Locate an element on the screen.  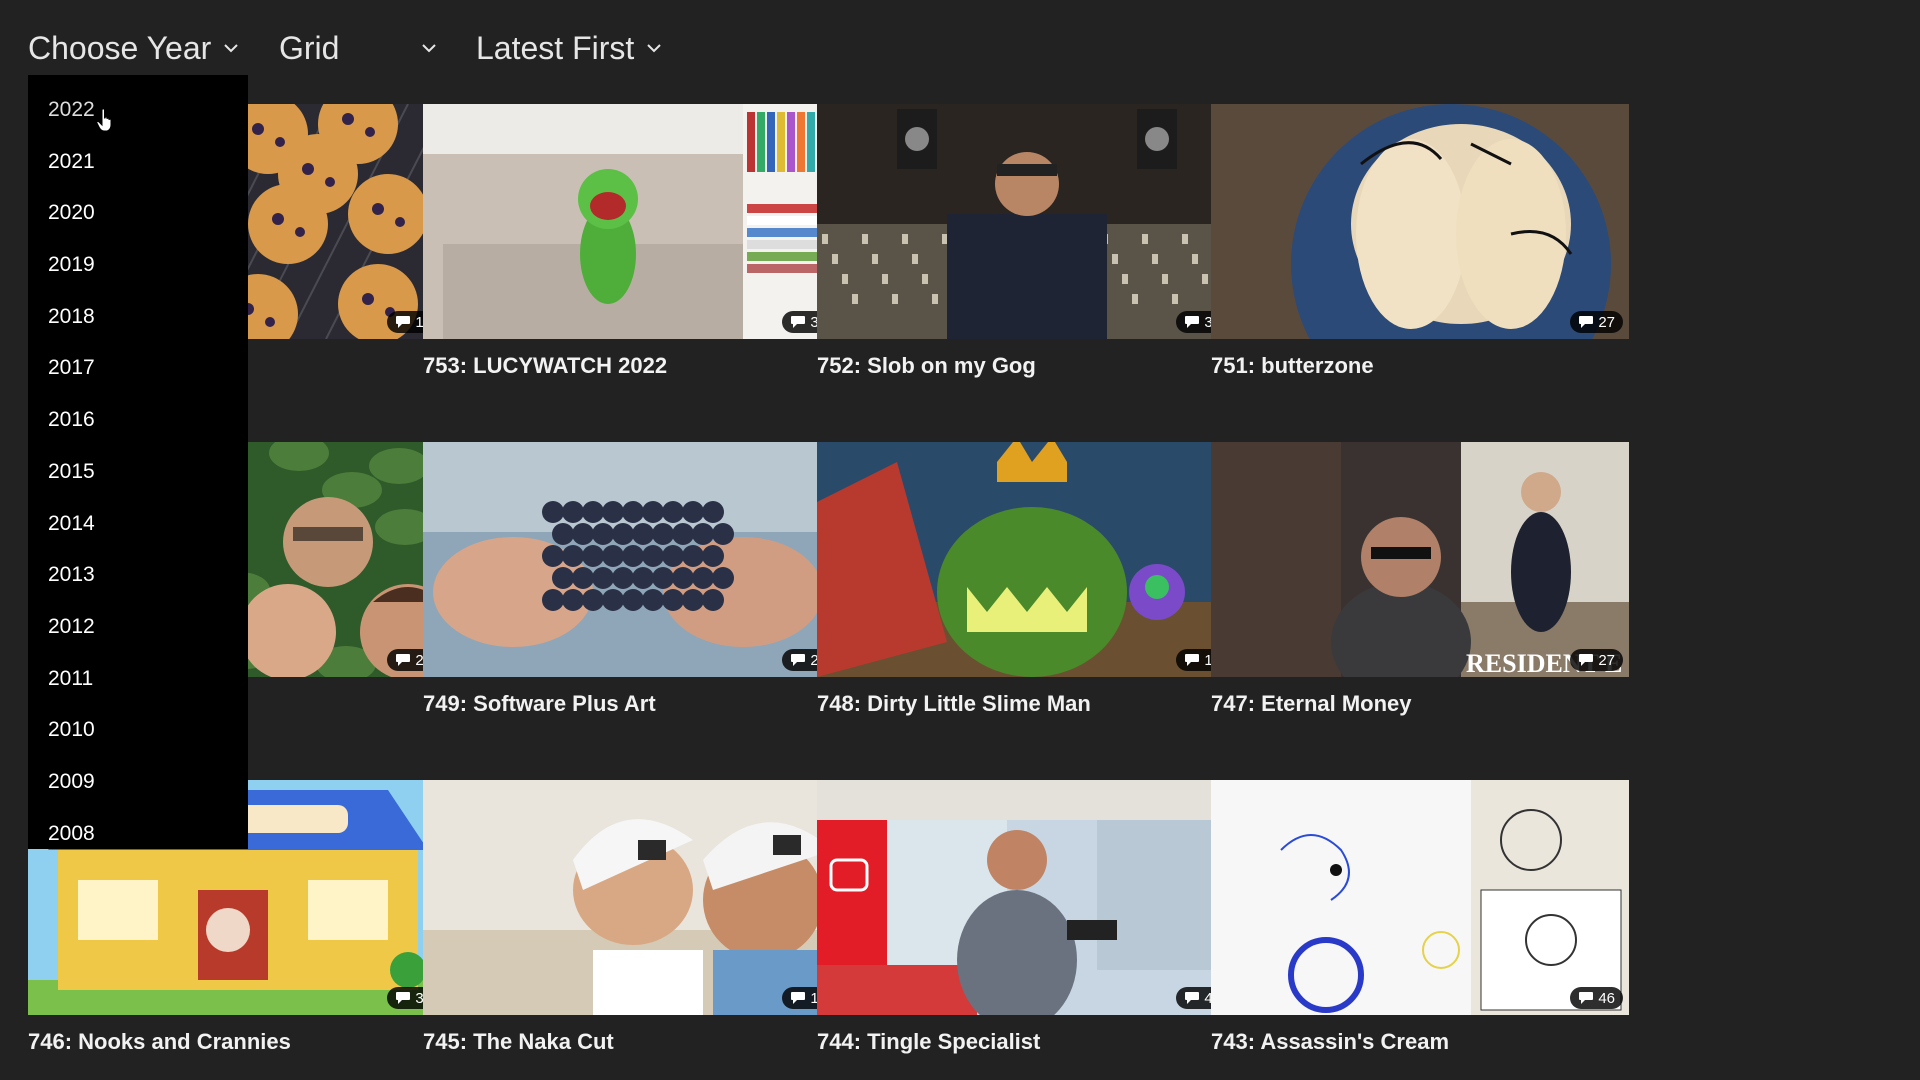
year-filter-select: Choose Year is located at coordinates (134, 48).